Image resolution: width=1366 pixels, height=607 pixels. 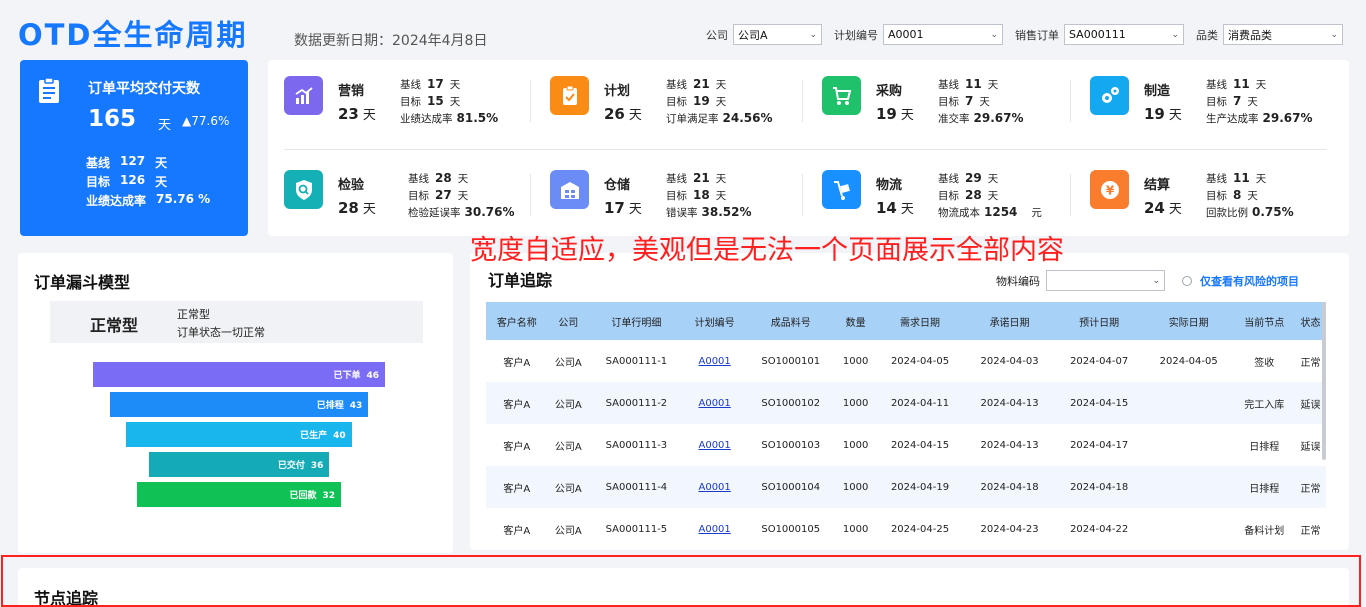 I want to click on material-select: ⌄, so click(x=1105, y=280).